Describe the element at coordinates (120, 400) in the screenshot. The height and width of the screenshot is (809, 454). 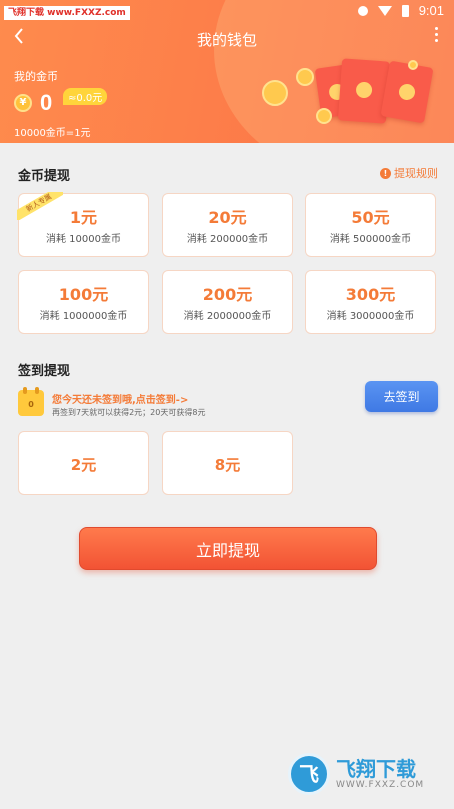
I see `signin-prompt: 您今天还未签到哦,点击签到->` at that location.